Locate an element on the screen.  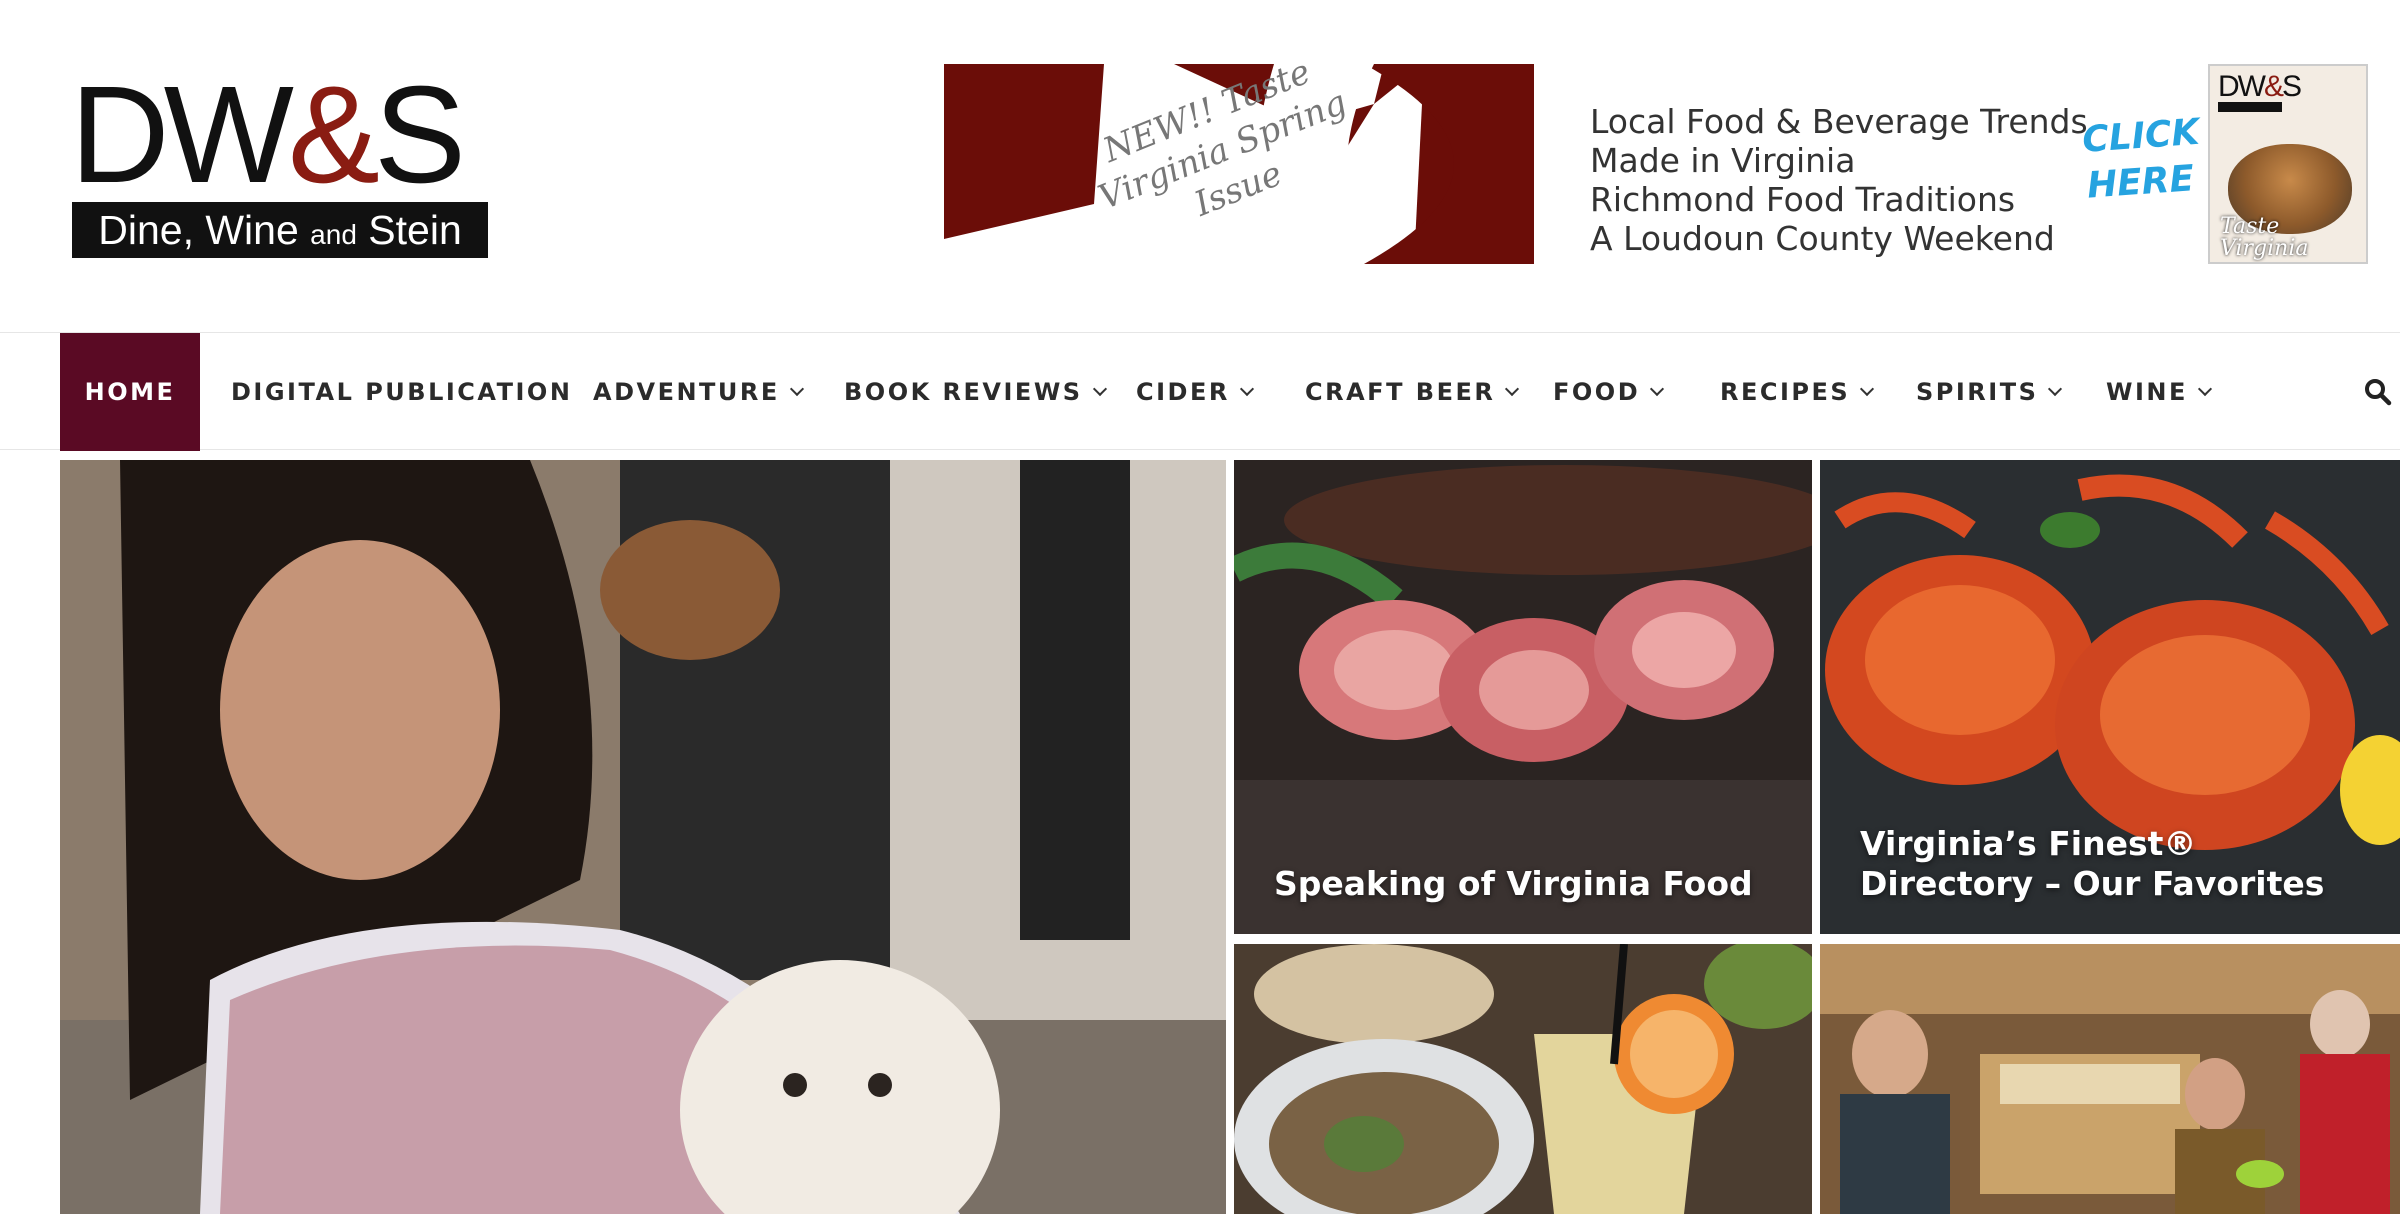
nav-item-label: BOOK REVIEWS is located at coordinates (963, 392).